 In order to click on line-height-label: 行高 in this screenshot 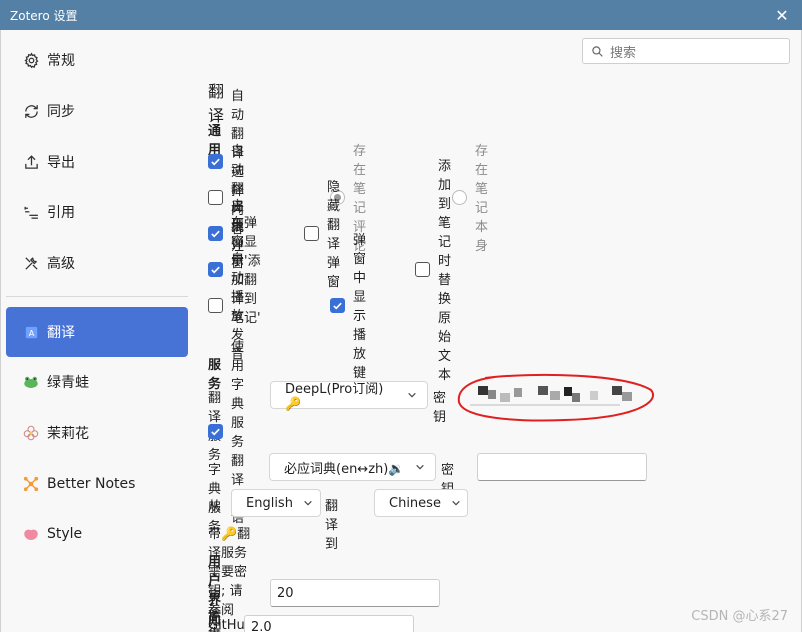, I will do `click(215, 628)`.